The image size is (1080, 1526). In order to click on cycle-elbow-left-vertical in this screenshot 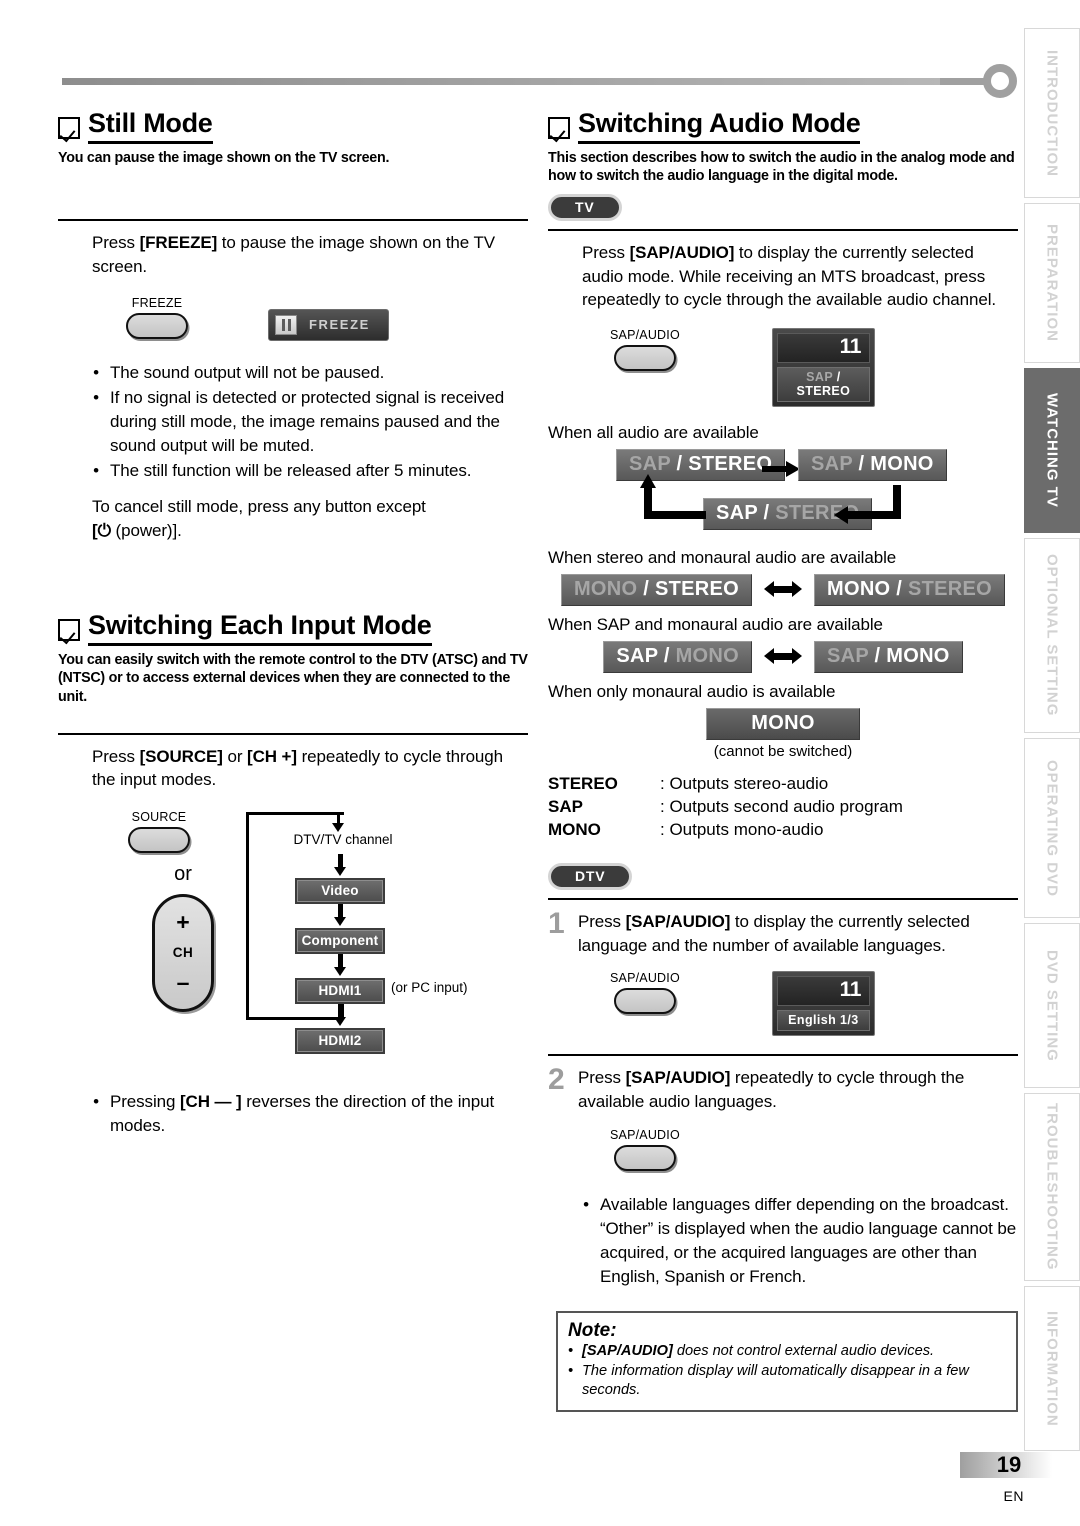, I will do `click(648, 501)`.